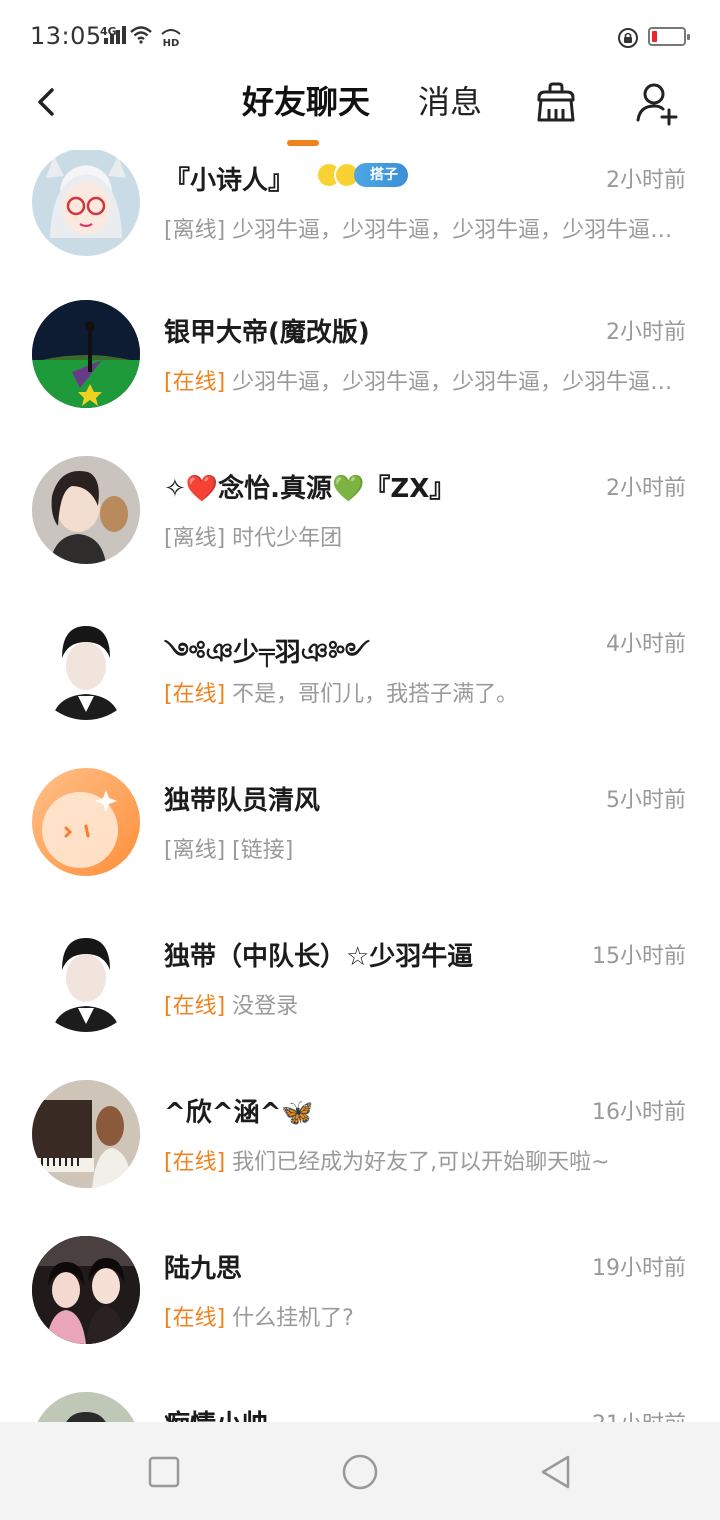 The height and width of the screenshot is (1520, 720). I want to click on chat-row: 独带（中队长）☆少羽牛逼 15小时前 [在线] 没登录, so click(360, 1002).